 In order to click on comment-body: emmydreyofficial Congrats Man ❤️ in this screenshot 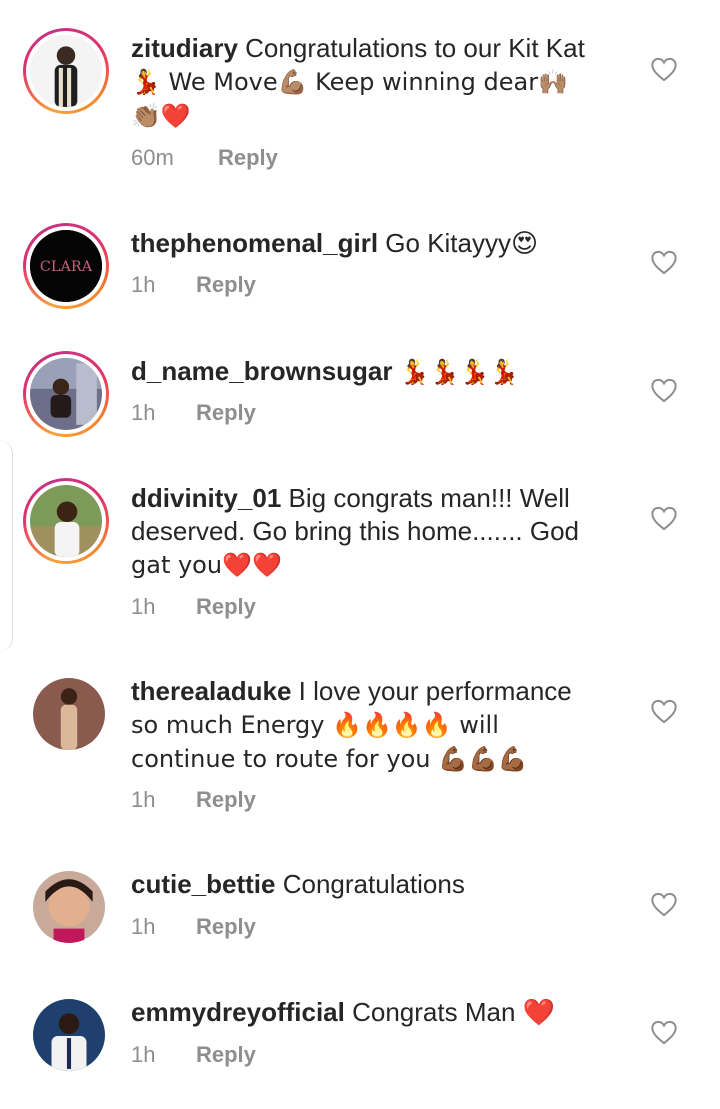, I will do `click(376, 1012)`.